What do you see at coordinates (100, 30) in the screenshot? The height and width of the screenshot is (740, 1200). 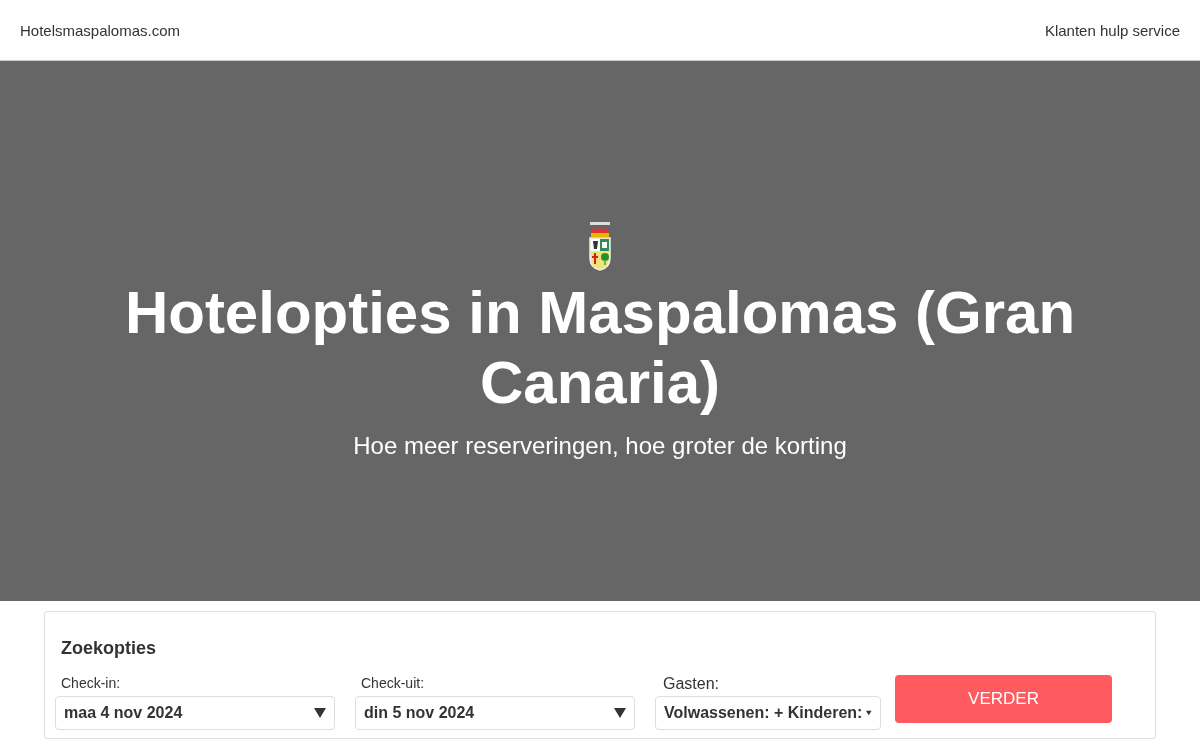 I see `site-name: Hotelsmaspalomas.com` at bounding box center [100, 30].